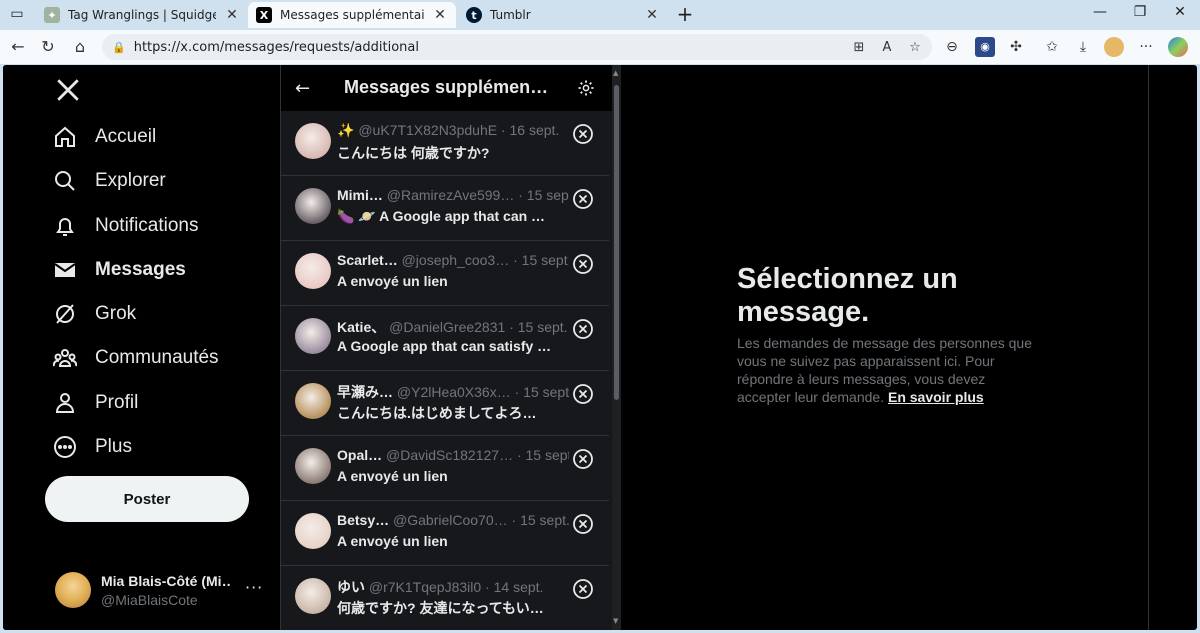  What do you see at coordinates (1140, 12) in the screenshot?
I see `restore-icon: ❐` at bounding box center [1140, 12].